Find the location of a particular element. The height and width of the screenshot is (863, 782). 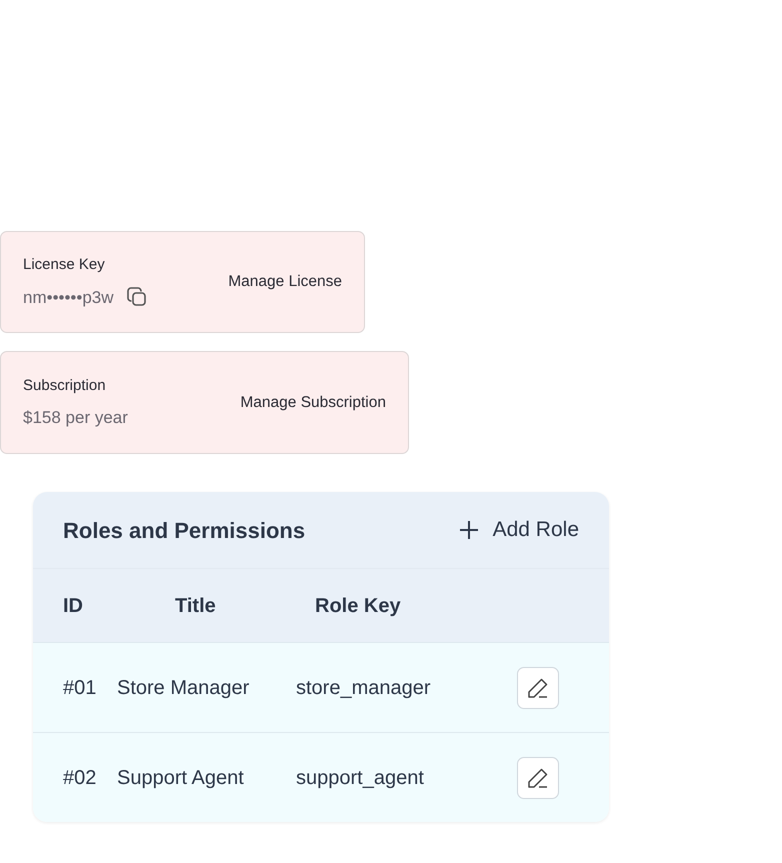

table-cell-text: store_manager is located at coordinates (364, 688).